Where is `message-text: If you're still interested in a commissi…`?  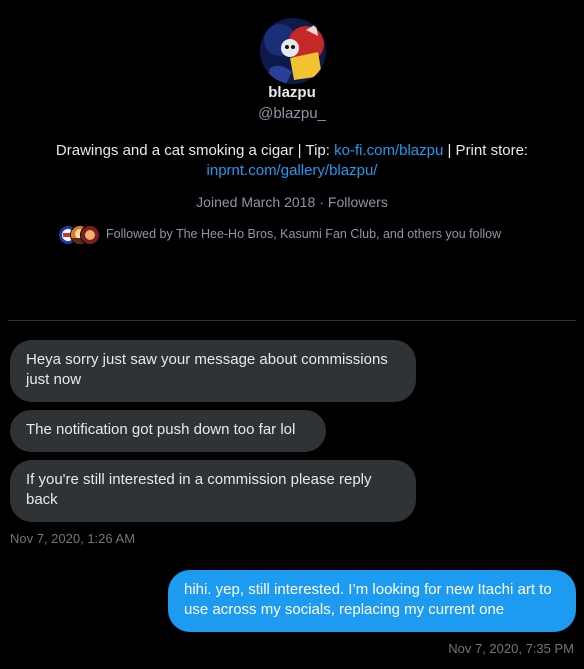 message-text: If you're still interested in a commissi… is located at coordinates (199, 489).